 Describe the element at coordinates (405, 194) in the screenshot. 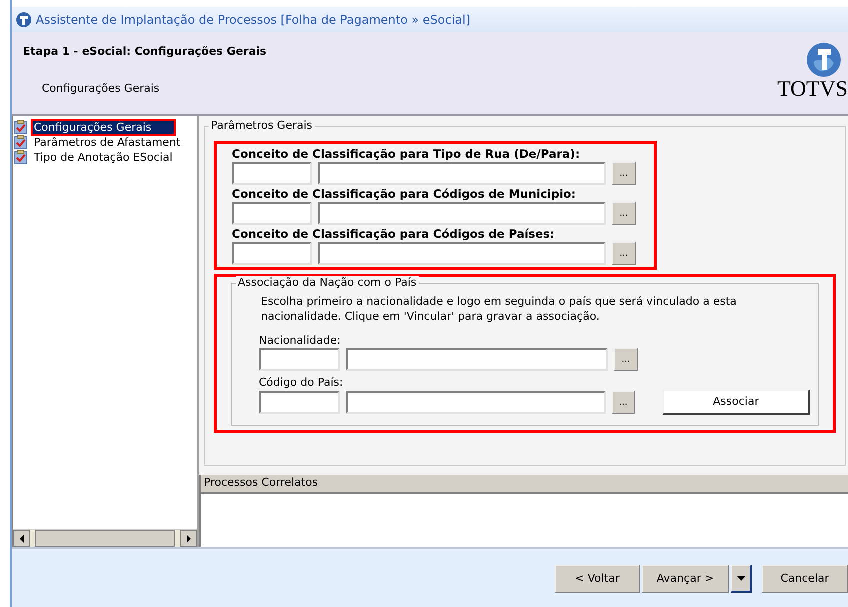

I see `field-label: Conceito de Classificação para Códigos de Municipio:` at that location.